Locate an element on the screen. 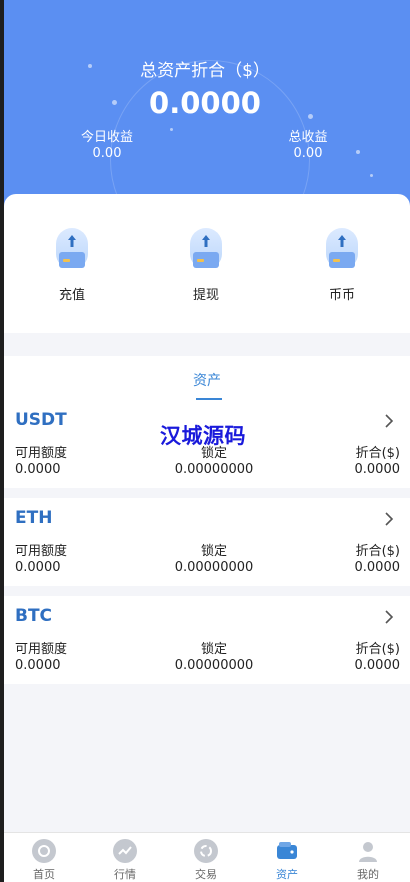 The image size is (410, 882). withdraw-button: 提现 is located at coordinates (206, 265).